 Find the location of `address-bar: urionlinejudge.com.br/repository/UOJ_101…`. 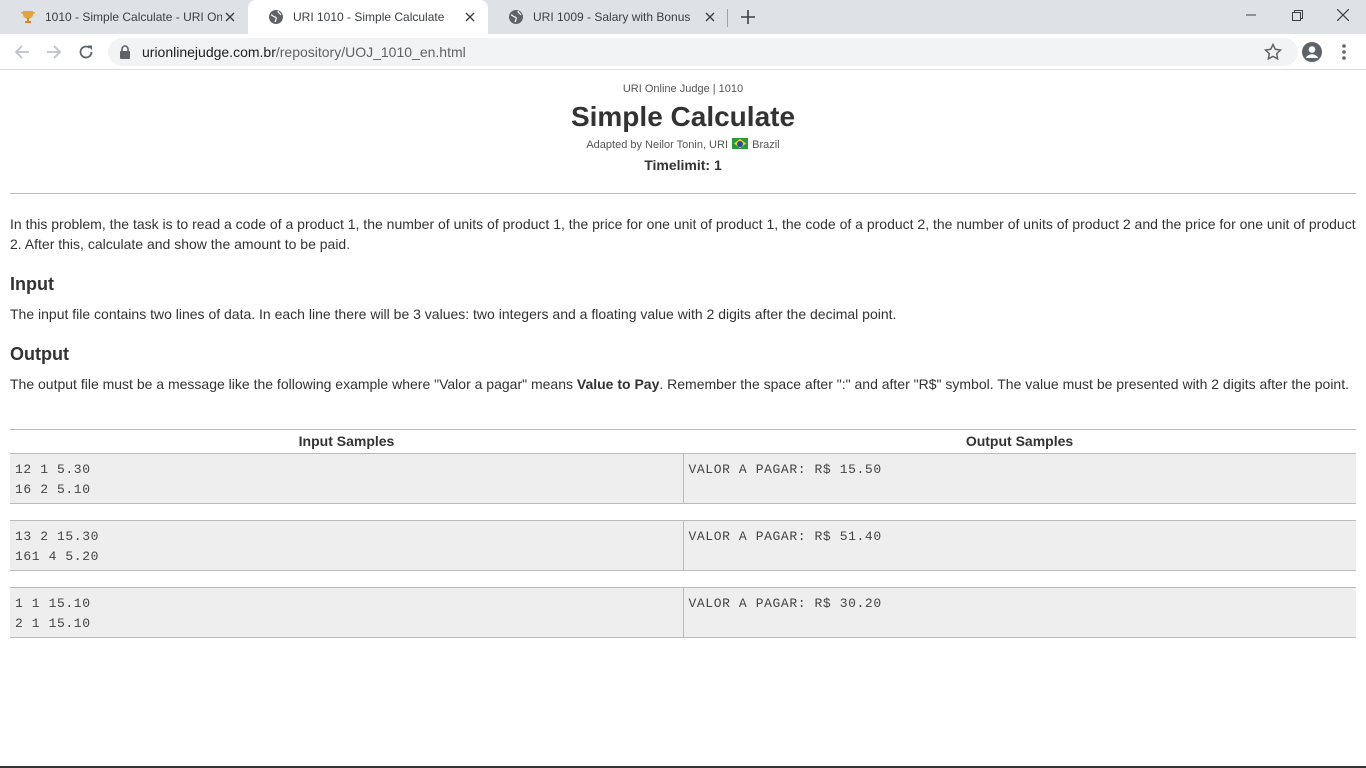

address-bar: urionlinejudge.com.br/repository/UOJ_101… is located at coordinates (703, 52).